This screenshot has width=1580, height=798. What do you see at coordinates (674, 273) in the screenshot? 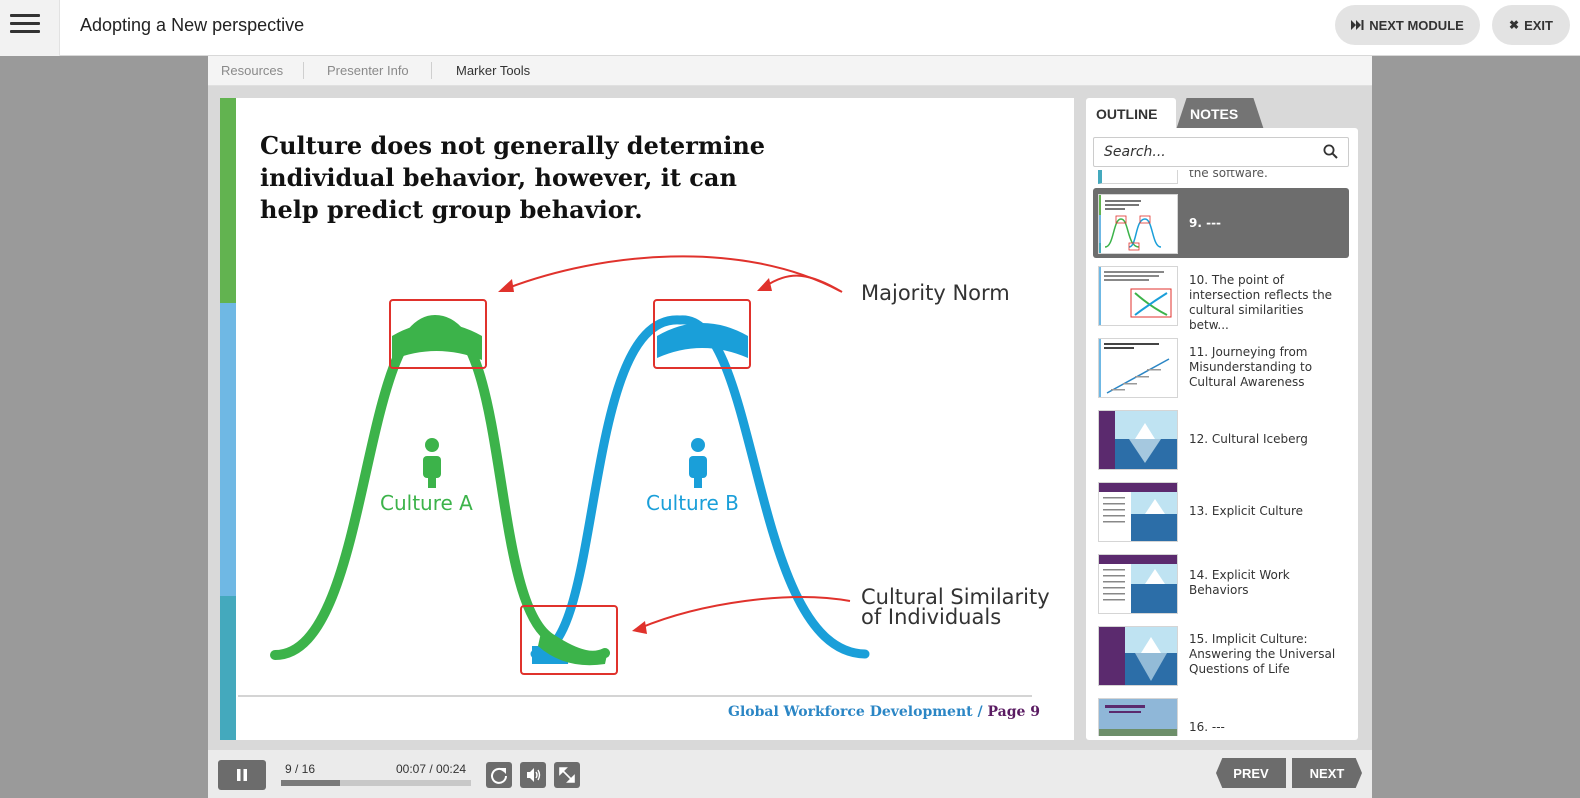
I see `majority-arrow-a` at bounding box center [674, 273].